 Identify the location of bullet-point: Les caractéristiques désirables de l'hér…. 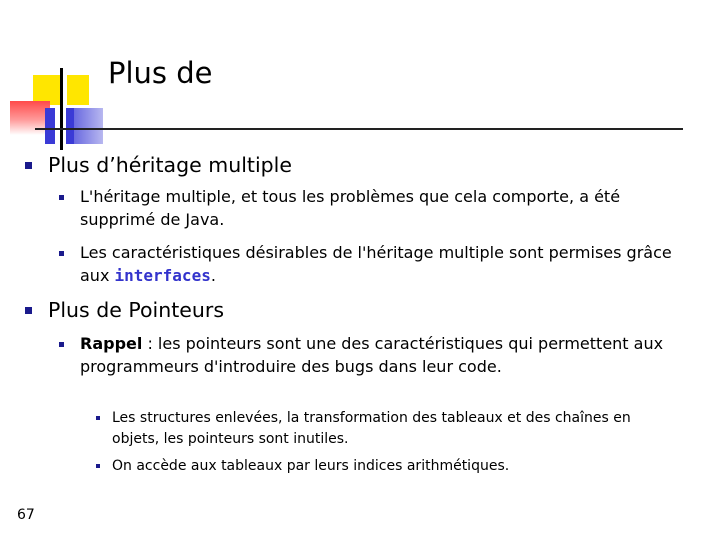
(380, 264).